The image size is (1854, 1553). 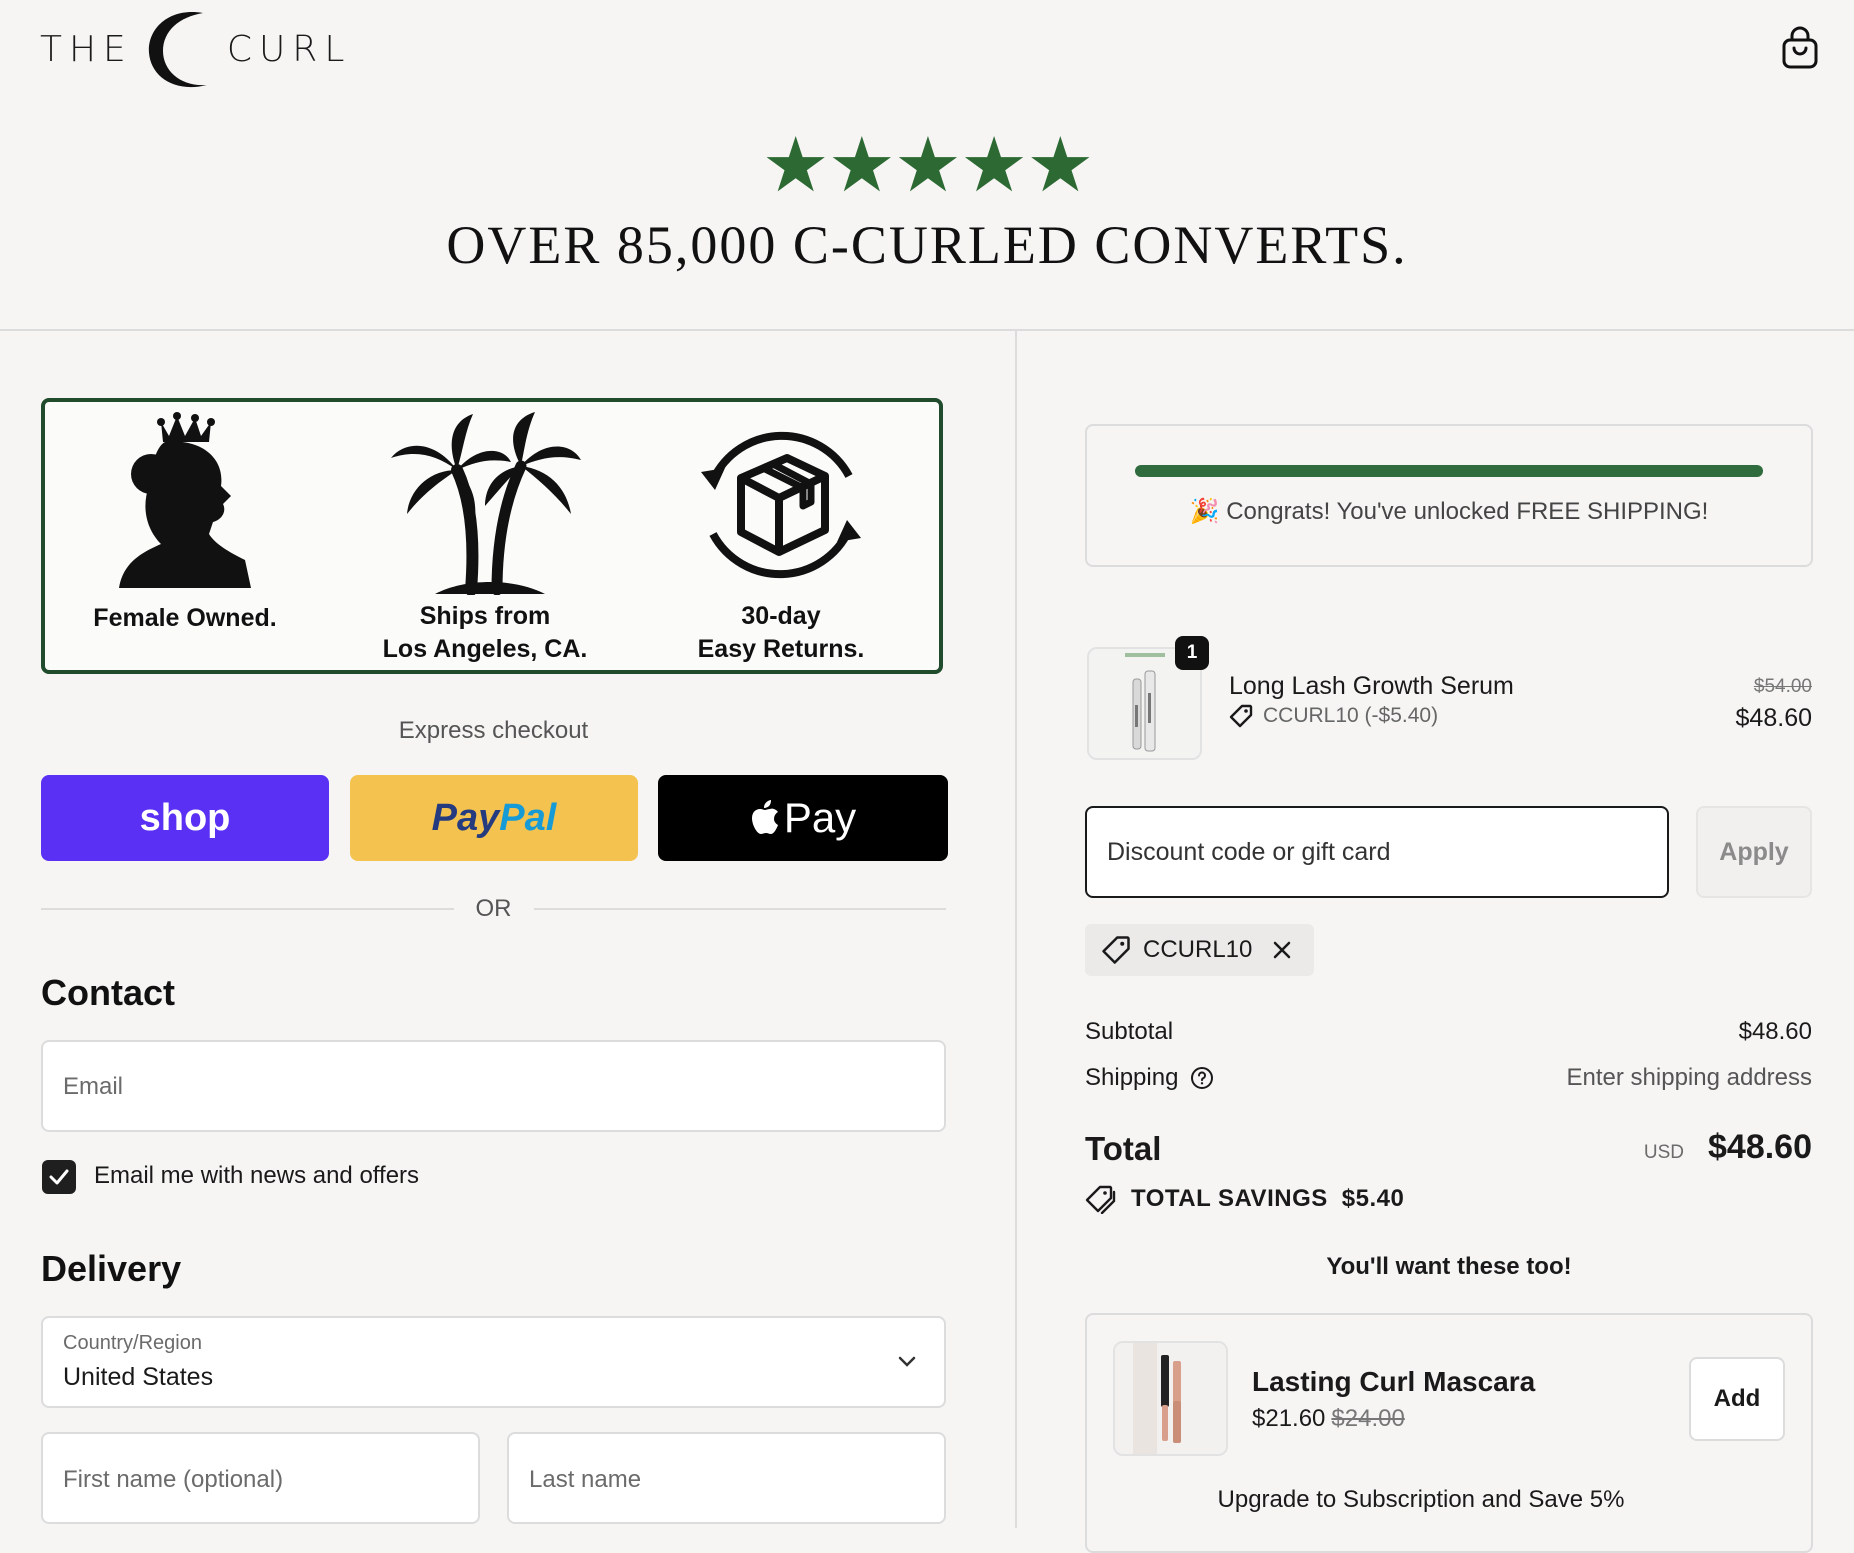 I want to click on rating-stars: ★★★★★, so click(x=928, y=165).